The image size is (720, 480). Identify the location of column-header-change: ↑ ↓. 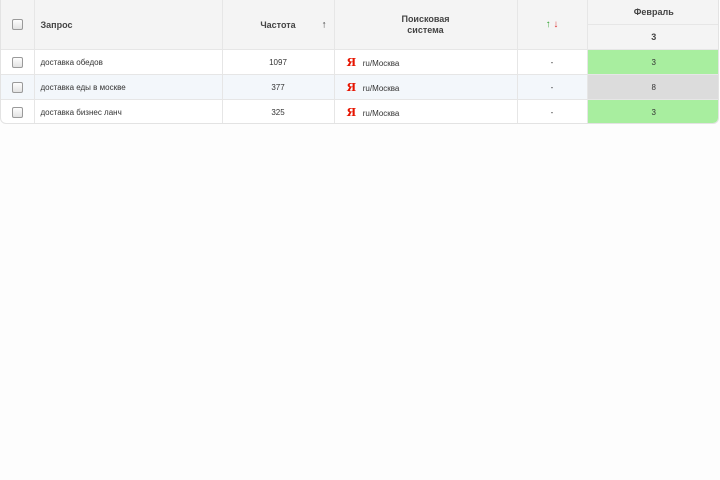
(552, 25).